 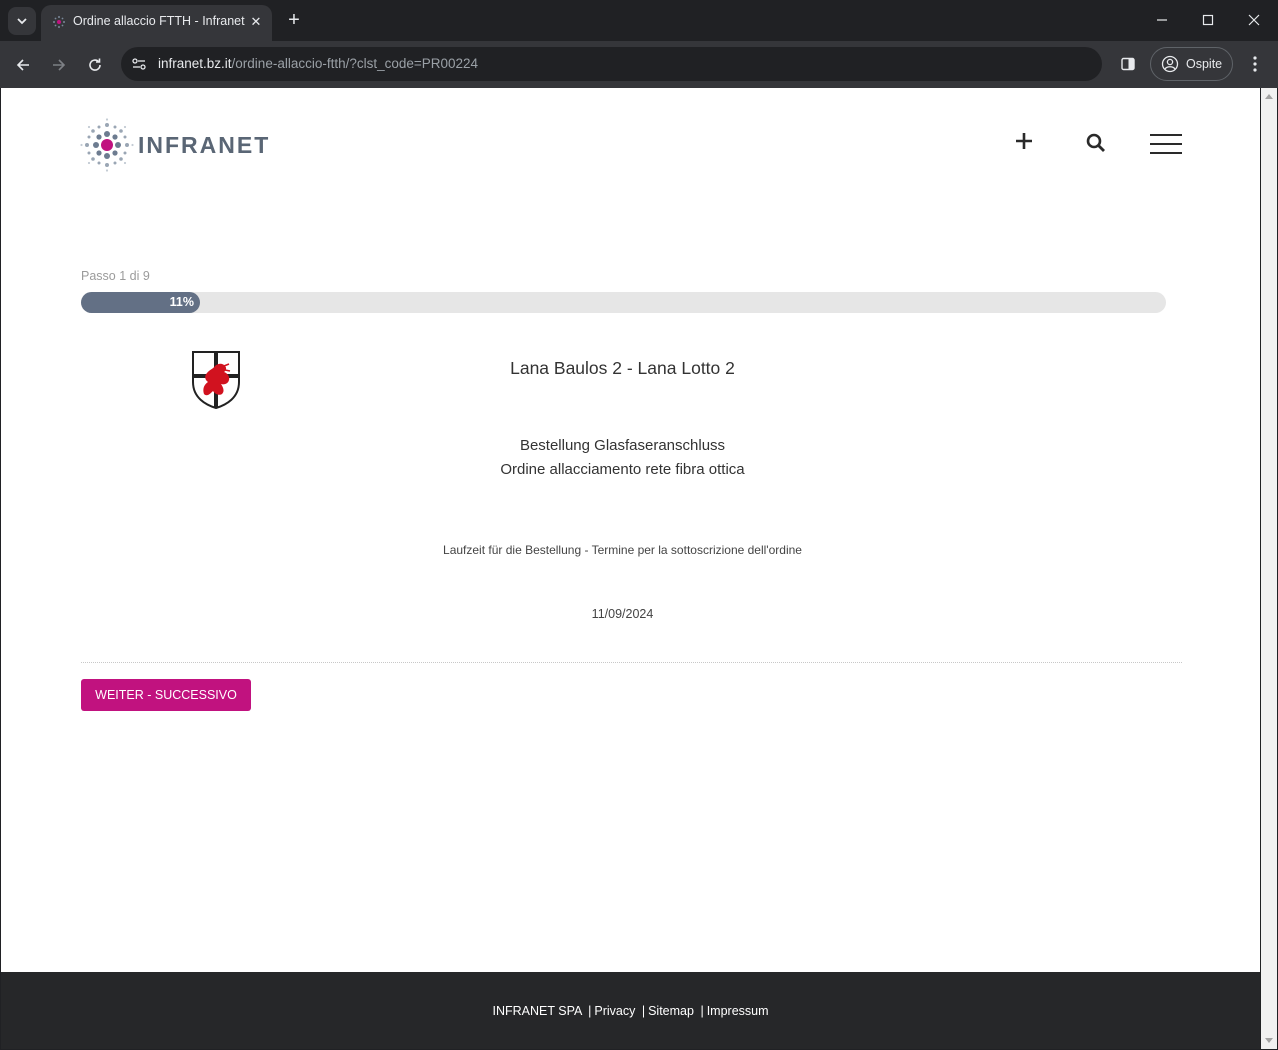 I want to click on forward-button, so click(x=59, y=65).